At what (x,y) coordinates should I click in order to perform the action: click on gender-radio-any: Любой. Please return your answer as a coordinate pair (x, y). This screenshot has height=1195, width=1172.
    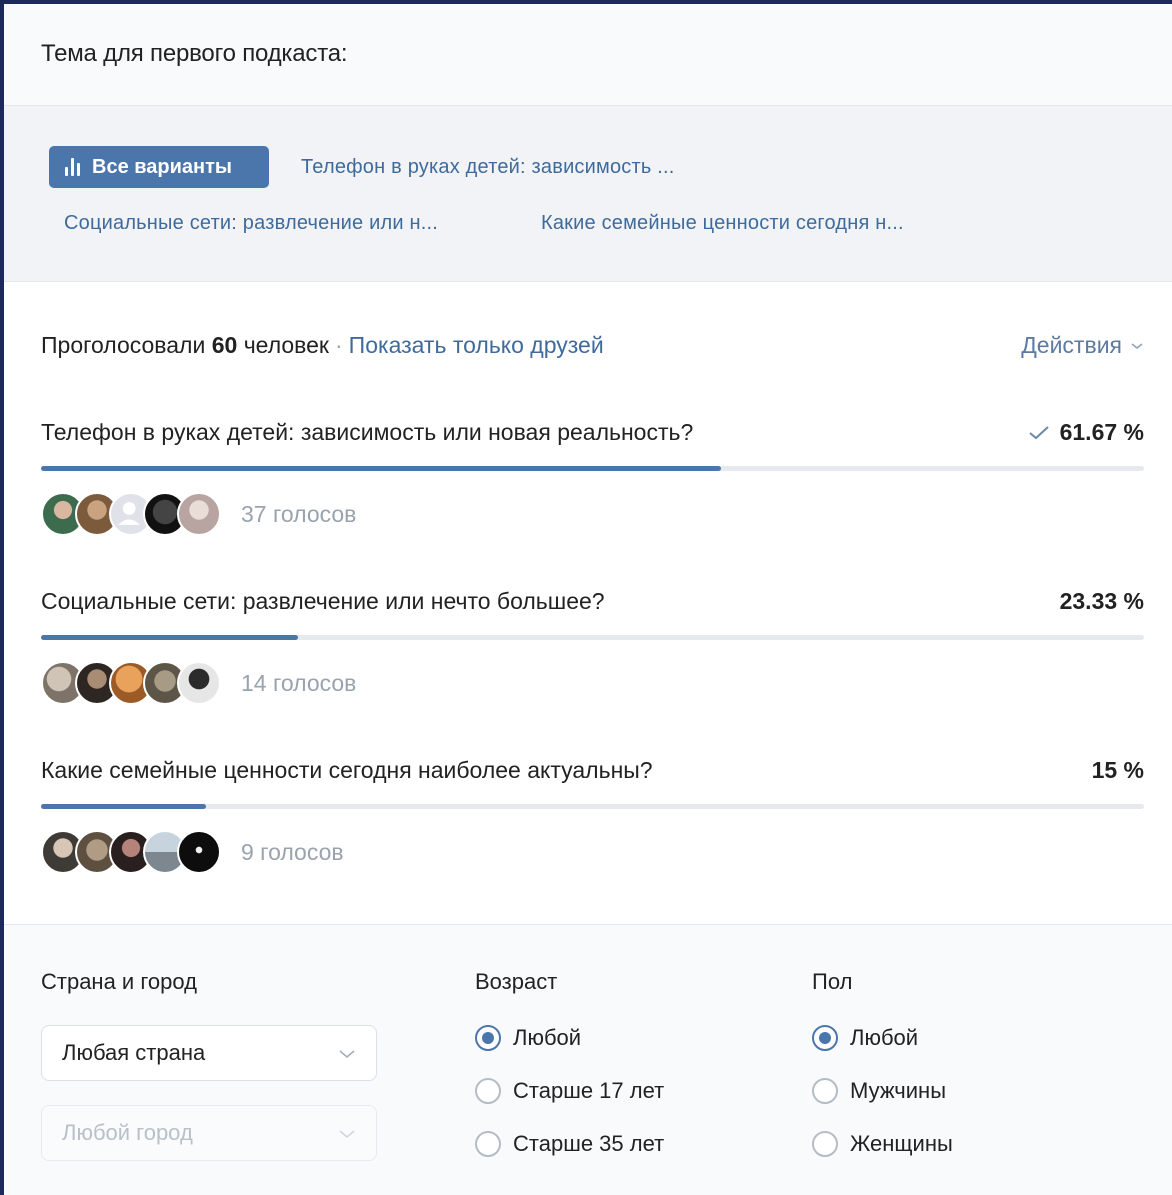
    Looking at the image, I should click on (865, 1038).